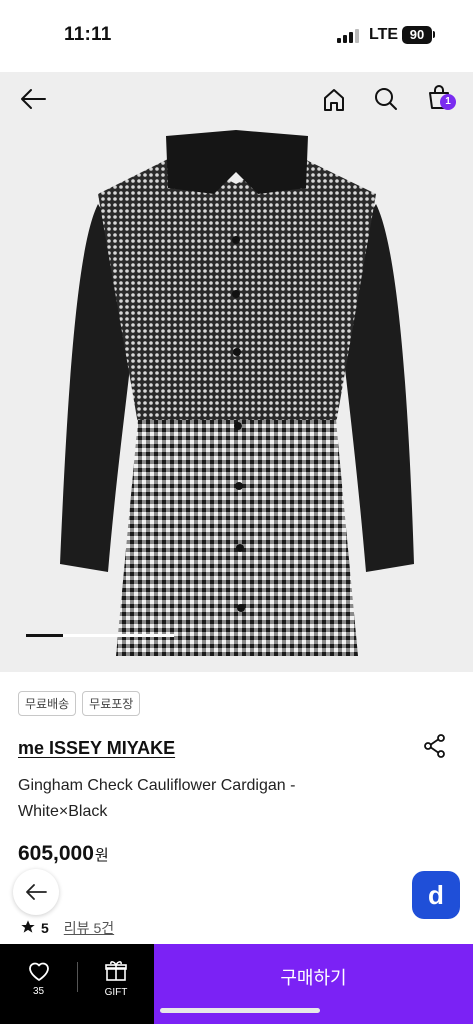 Image resolution: width=473 pixels, height=1024 pixels. I want to click on free-wrapping-badge: 무료포장, so click(111, 703).